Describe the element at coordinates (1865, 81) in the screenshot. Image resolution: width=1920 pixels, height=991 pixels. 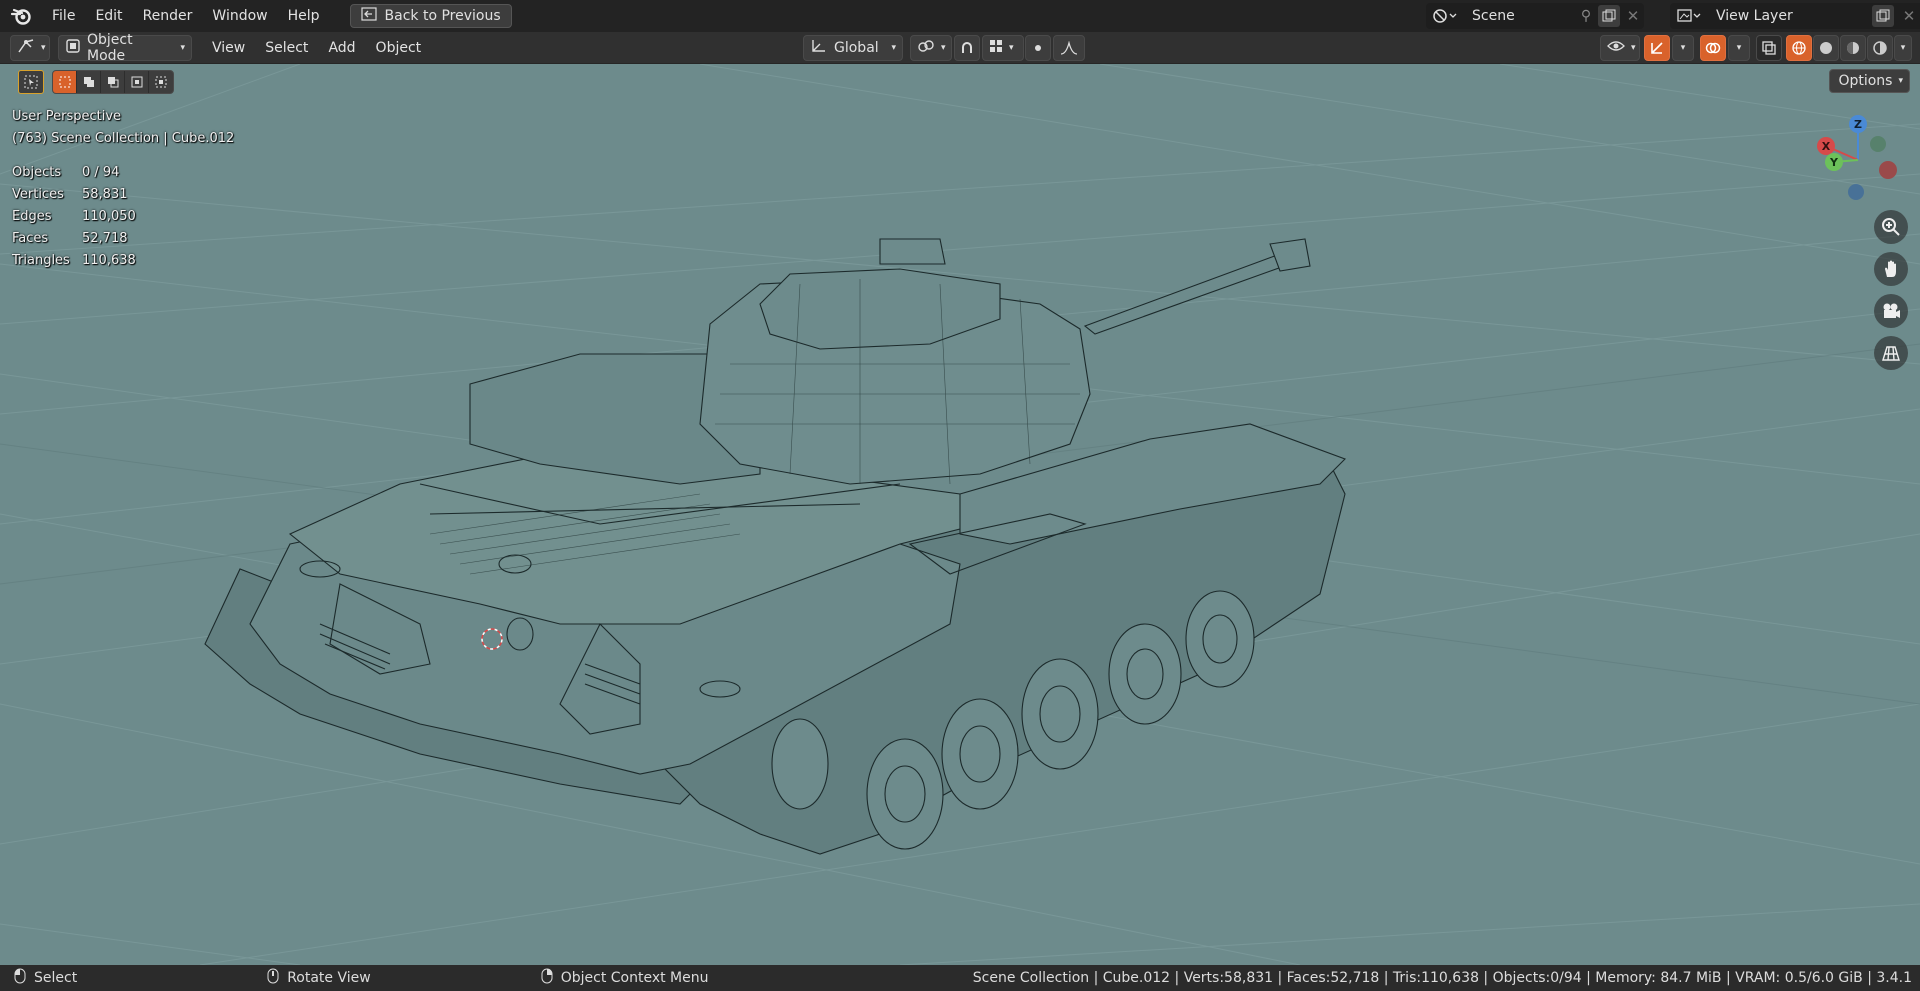
I see `options-label: Options` at that location.